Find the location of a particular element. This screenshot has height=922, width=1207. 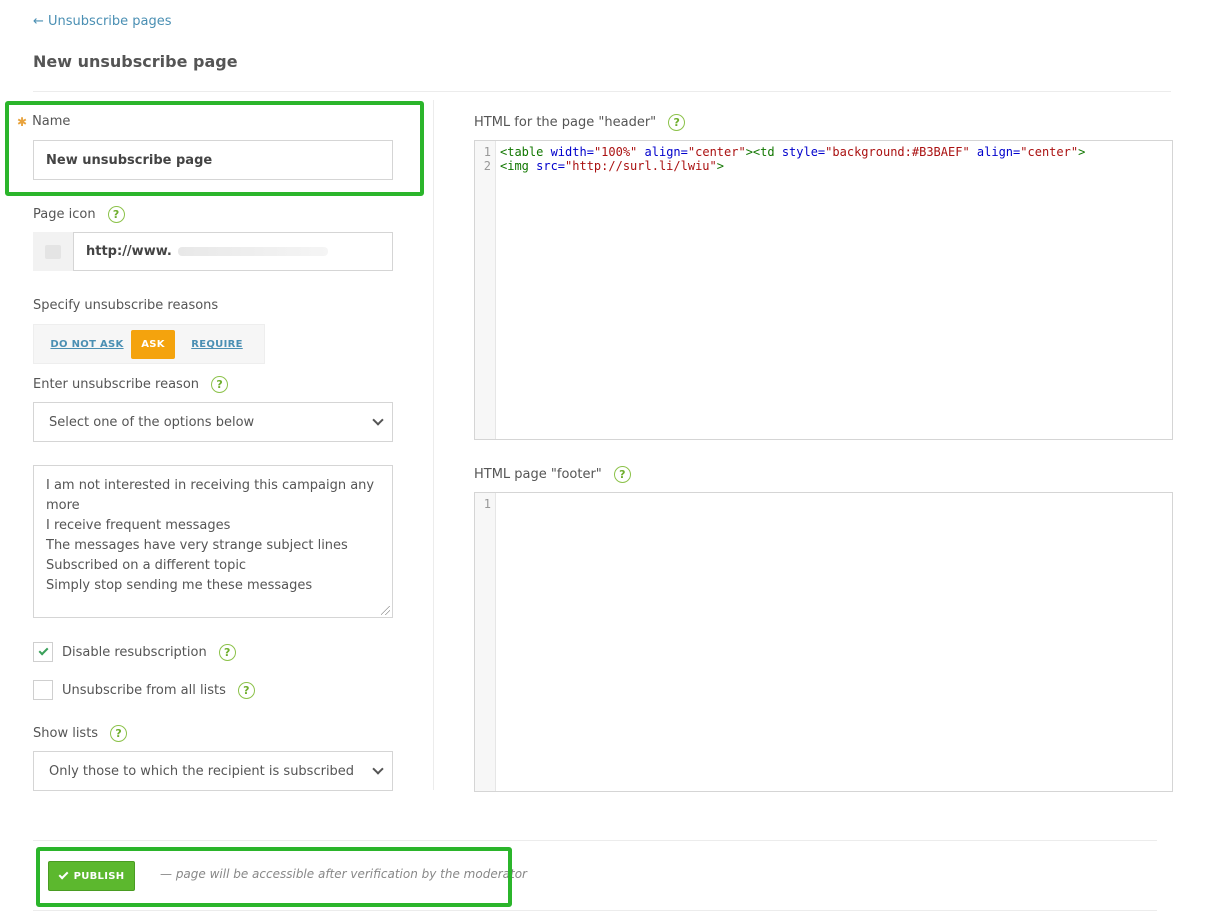

publish-highlight-frame is located at coordinates (274, 877).